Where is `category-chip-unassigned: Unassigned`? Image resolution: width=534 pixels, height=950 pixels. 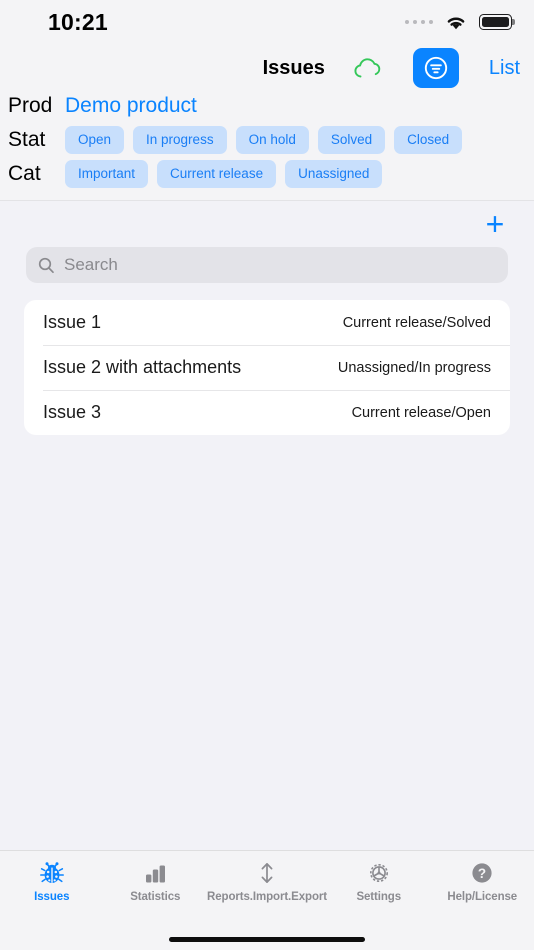
category-chip-unassigned: Unassigned is located at coordinates (334, 174).